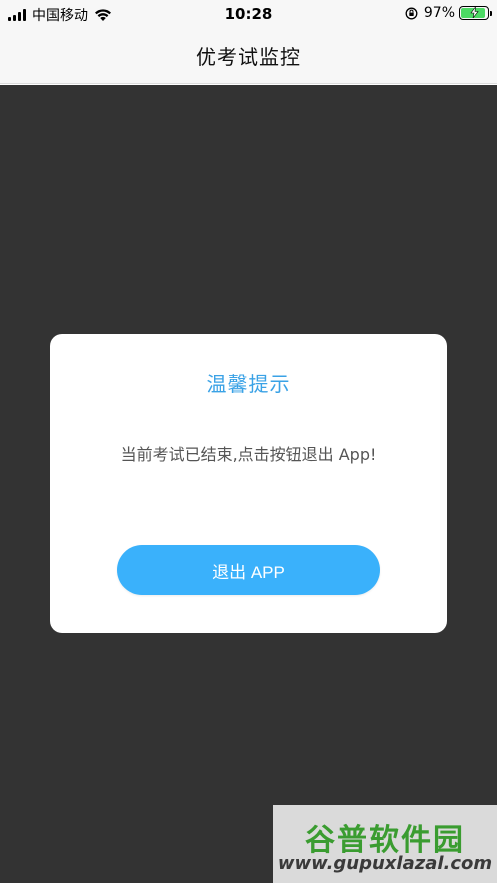 Image resolution: width=497 pixels, height=883 pixels. What do you see at coordinates (491, 13) in the screenshot?
I see `battery-cap` at bounding box center [491, 13].